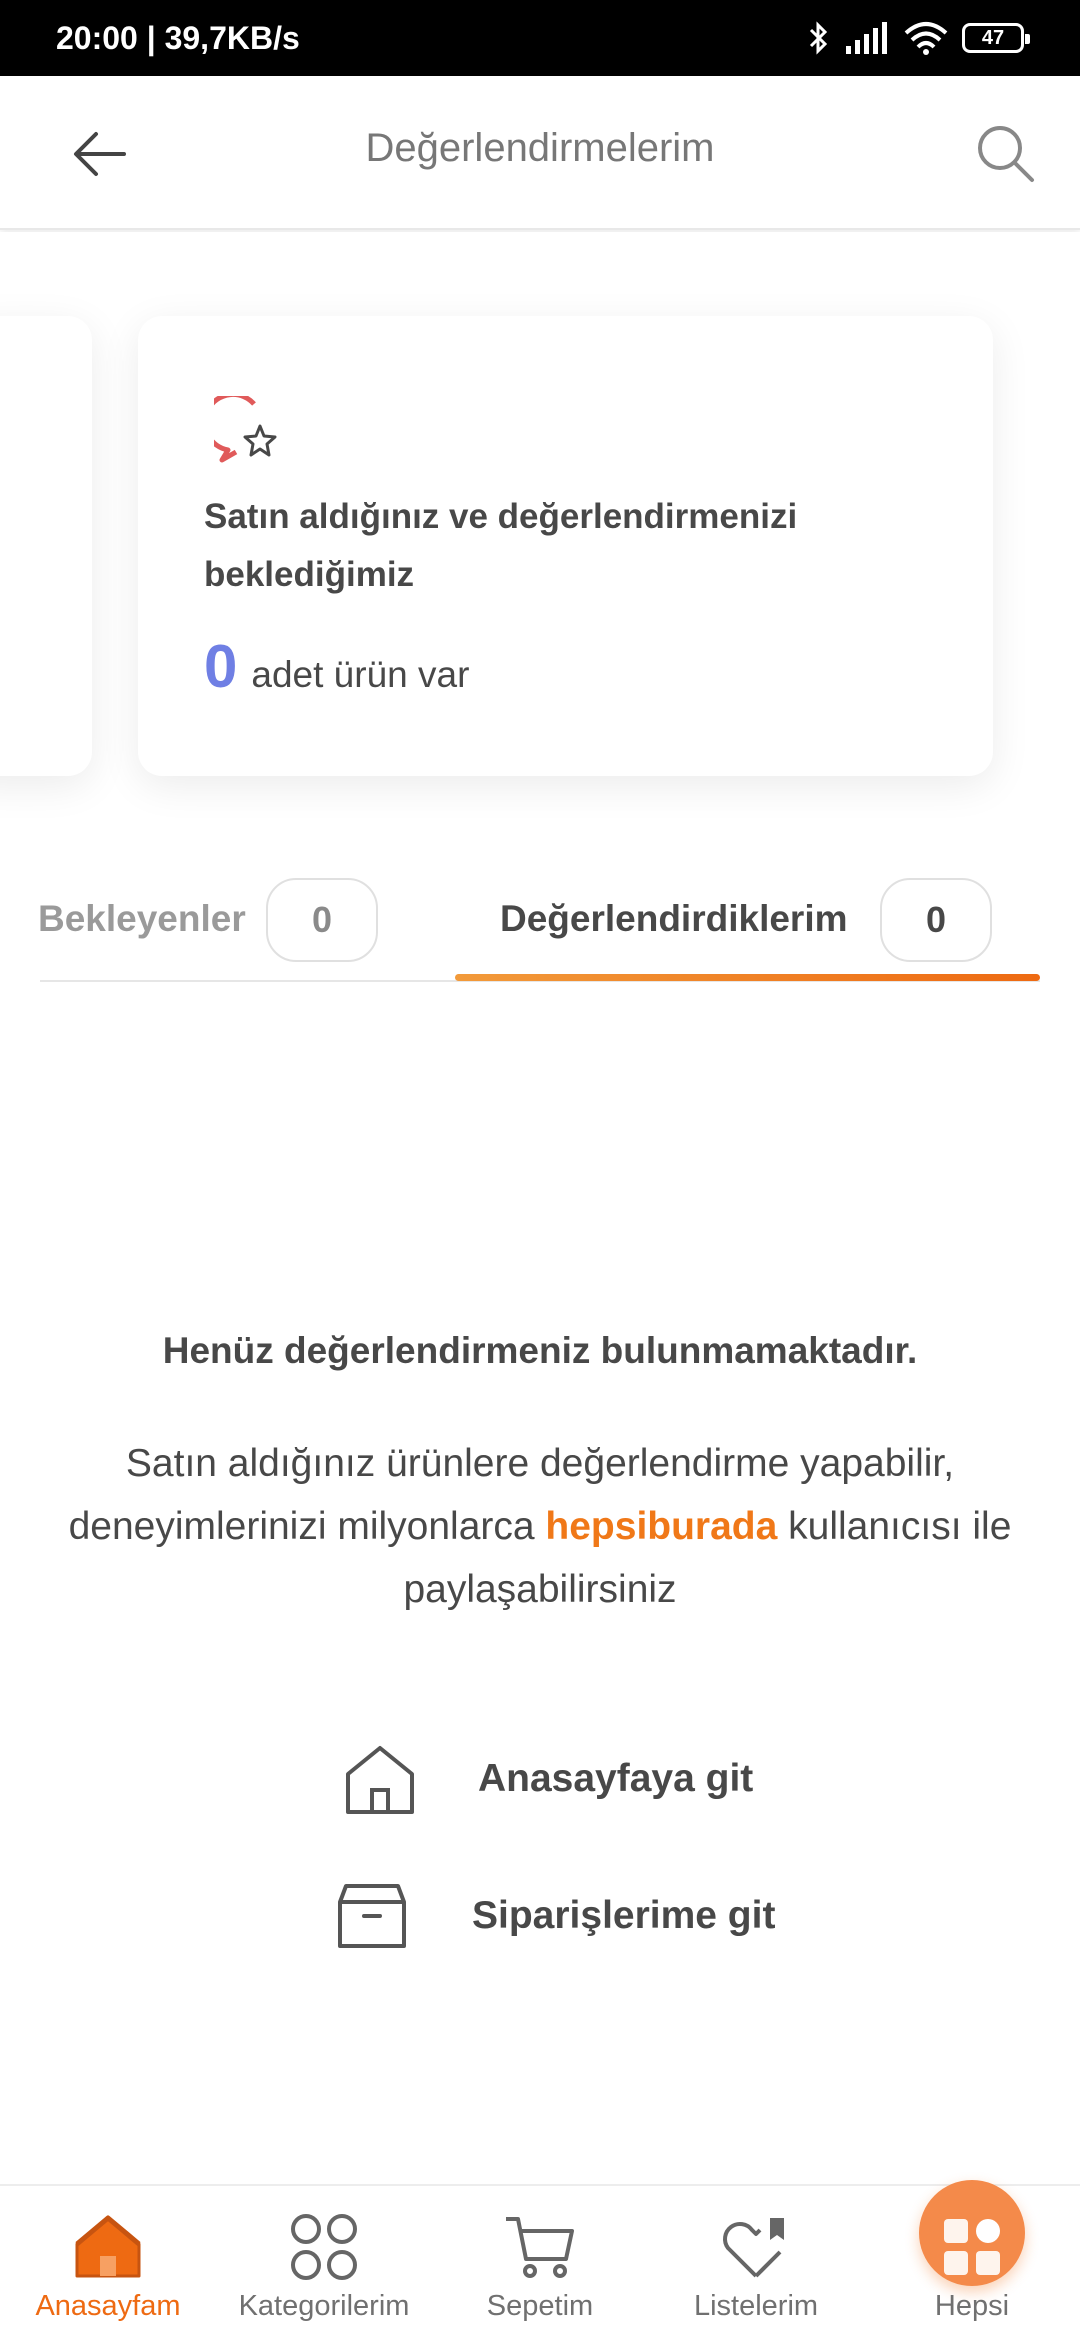 The image size is (1080, 2342). What do you see at coordinates (972, 2306) in the screenshot?
I see `nav-label-hepsi: Hepsi` at bounding box center [972, 2306].